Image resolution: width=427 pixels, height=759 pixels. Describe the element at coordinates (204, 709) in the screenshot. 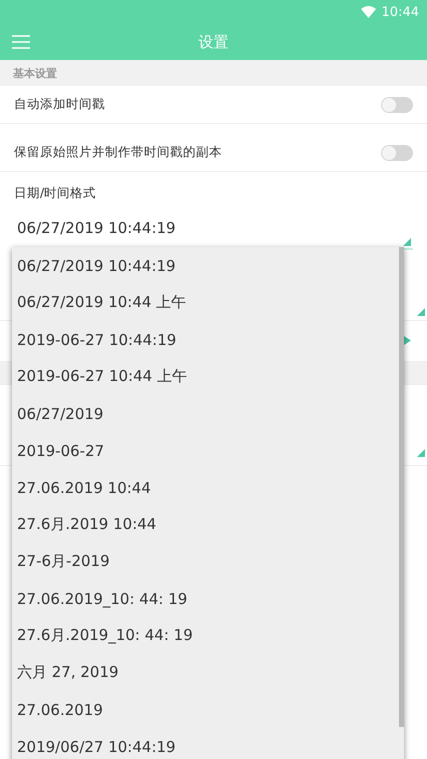

I see `dropdown-option: 27.06.2019` at that location.